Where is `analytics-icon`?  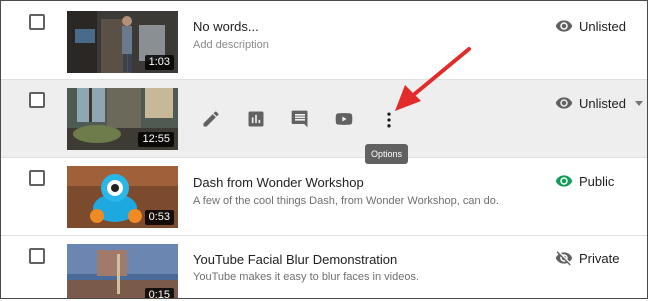
analytics-icon is located at coordinates (256, 119).